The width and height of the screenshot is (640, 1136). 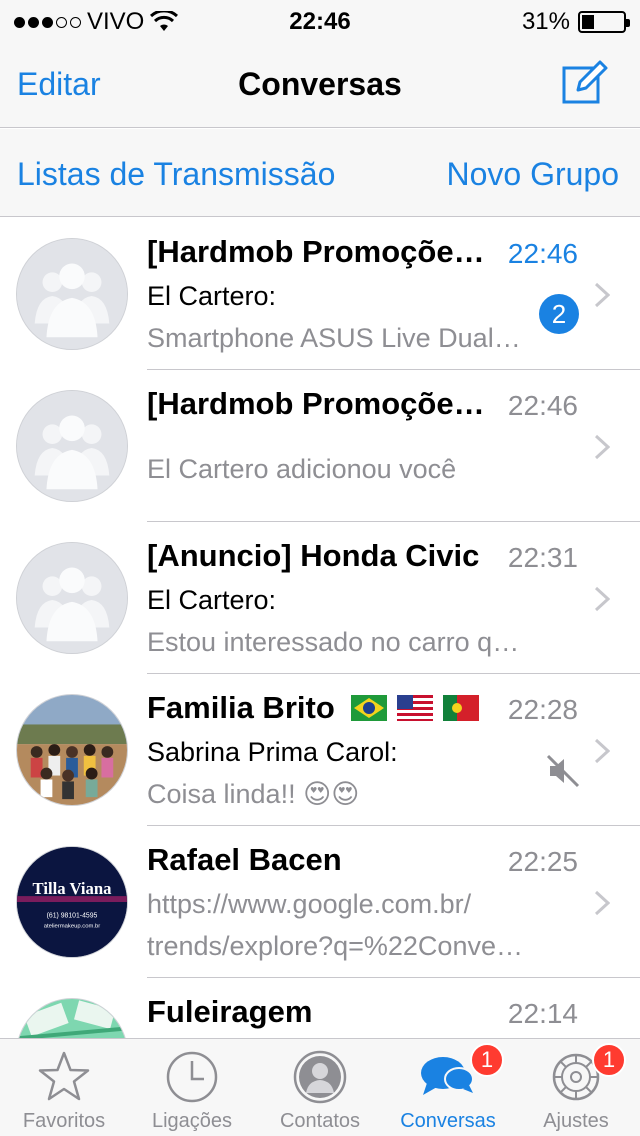 I want to click on chat-preview-line2: trends/explore?q=%22Conversas%22, so click(x=337, y=946).